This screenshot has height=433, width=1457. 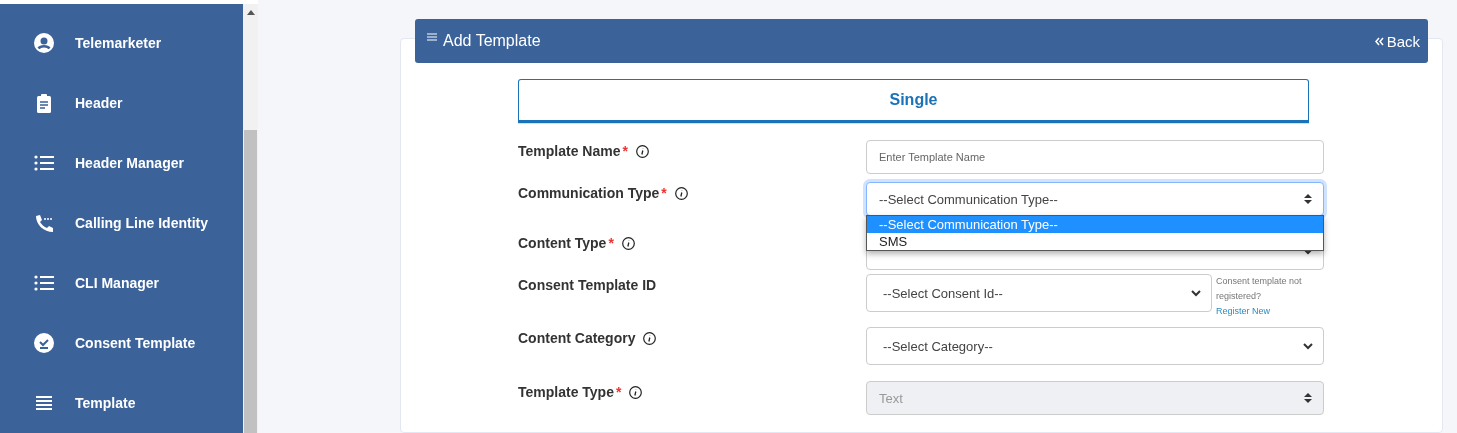 What do you see at coordinates (44, 223) in the screenshot?
I see `phone-icon` at bounding box center [44, 223].